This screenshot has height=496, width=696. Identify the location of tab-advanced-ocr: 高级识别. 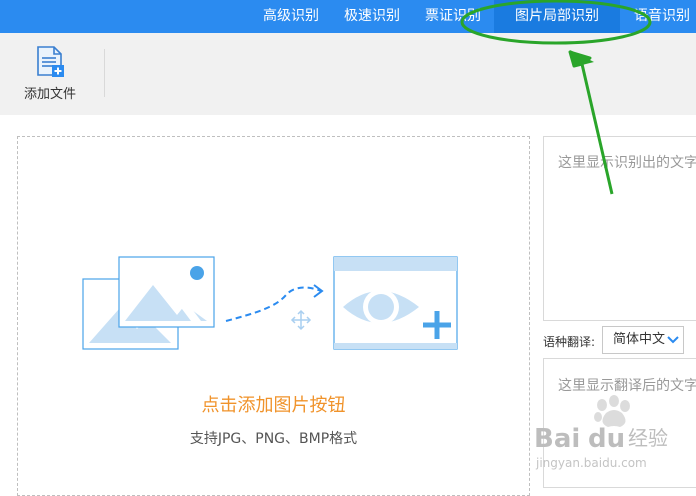
(291, 16).